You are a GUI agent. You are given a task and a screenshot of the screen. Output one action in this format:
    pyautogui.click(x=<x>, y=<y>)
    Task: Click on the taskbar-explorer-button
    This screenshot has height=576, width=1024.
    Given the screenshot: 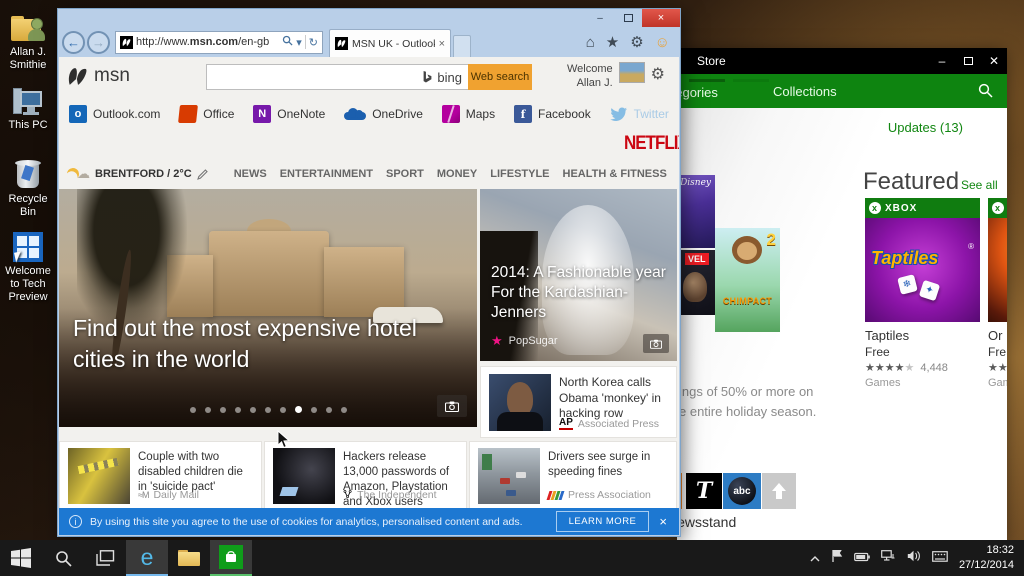 What is the action you would take?
    pyautogui.click(x=189, y=558)
    